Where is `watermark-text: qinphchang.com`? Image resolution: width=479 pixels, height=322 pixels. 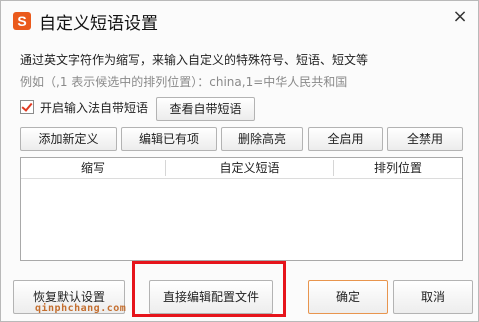
watermark-text: qinphchang.com is located at coordinates (81, 308).